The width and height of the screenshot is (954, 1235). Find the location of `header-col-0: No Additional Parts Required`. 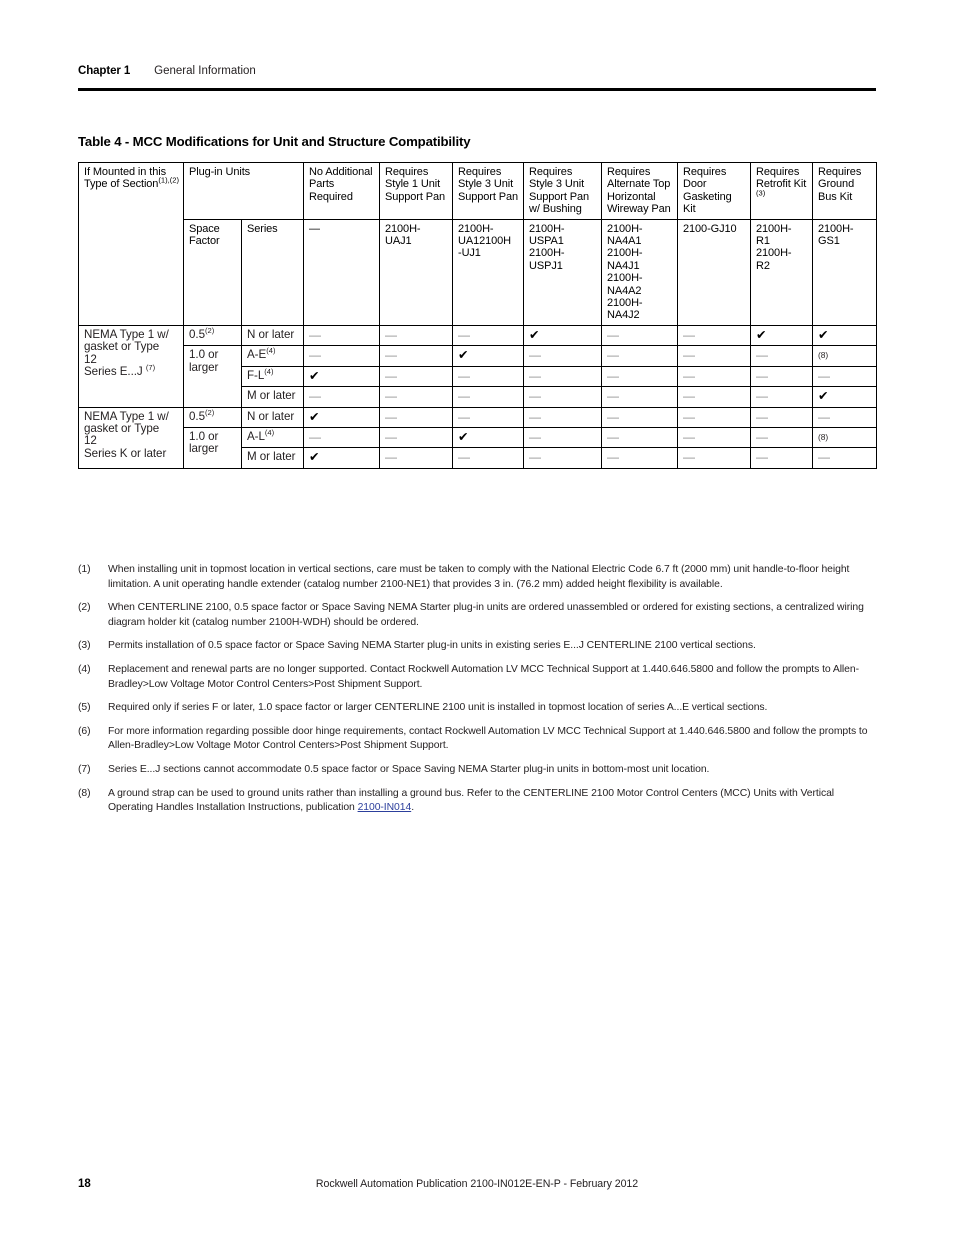

header-col-0: No Additional Parts Required is located at coordinates (341, 191).